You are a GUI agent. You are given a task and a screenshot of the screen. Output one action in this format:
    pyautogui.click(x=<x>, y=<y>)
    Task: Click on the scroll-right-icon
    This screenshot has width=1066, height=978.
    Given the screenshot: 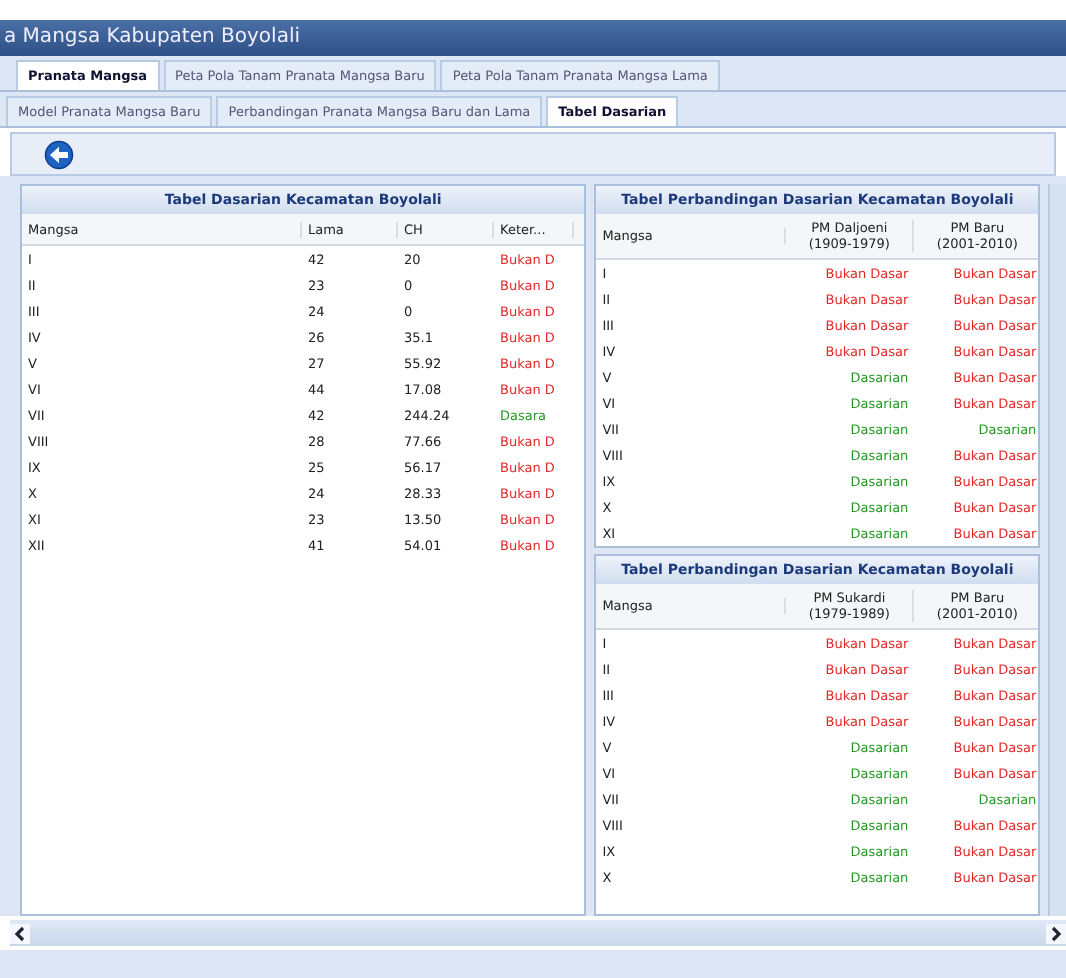 What is the action you would take?
    pyautogui.click(x=1056, y=933)
    